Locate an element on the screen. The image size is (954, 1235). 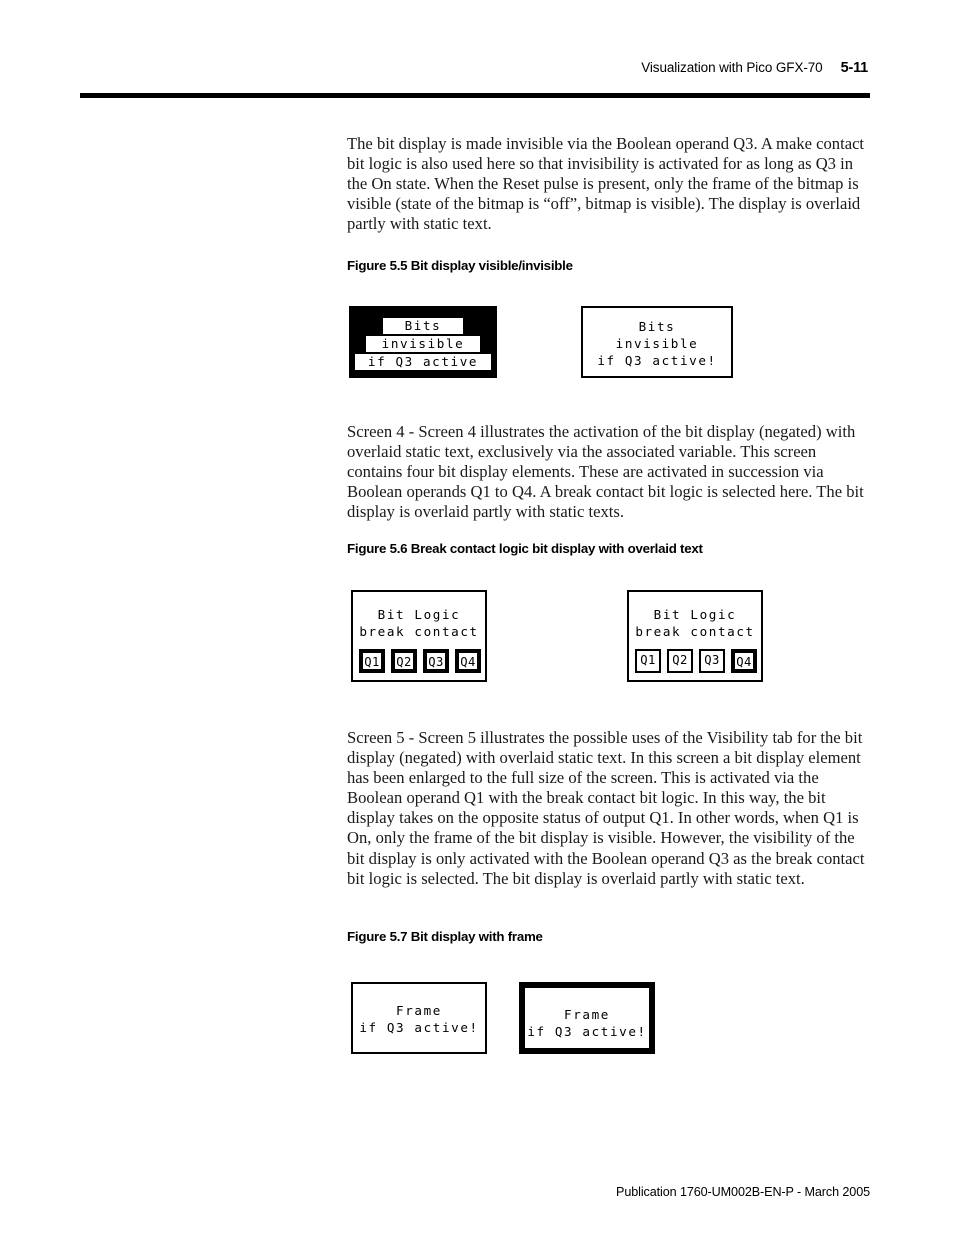
header-text-group: Visualization with Pico GFX-70 5-11 is located at coordinates (754, 68).